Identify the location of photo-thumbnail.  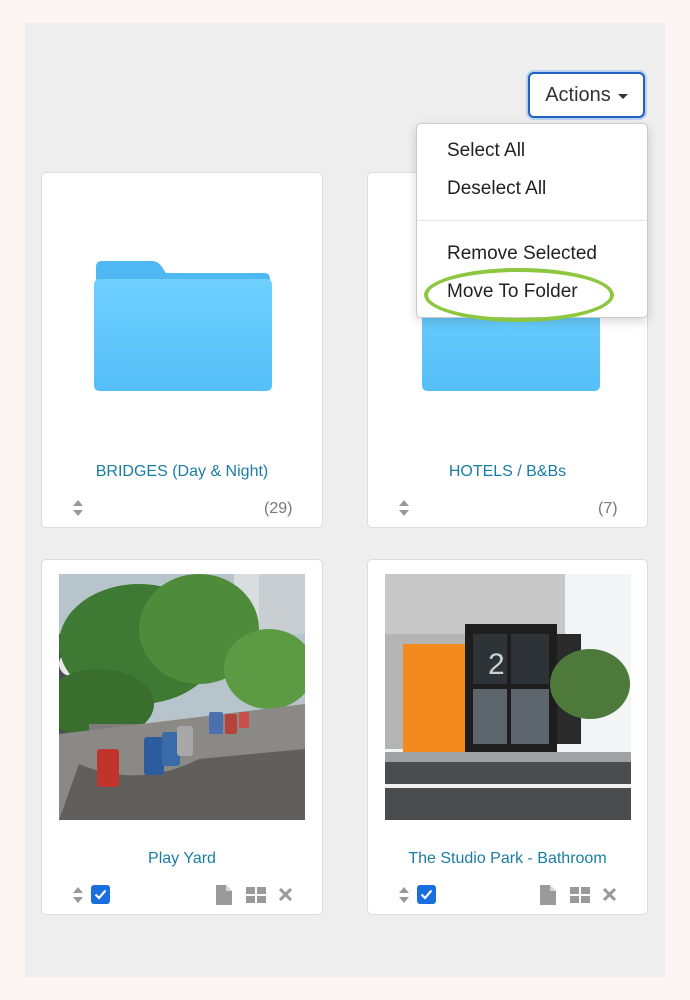
(182, 697).